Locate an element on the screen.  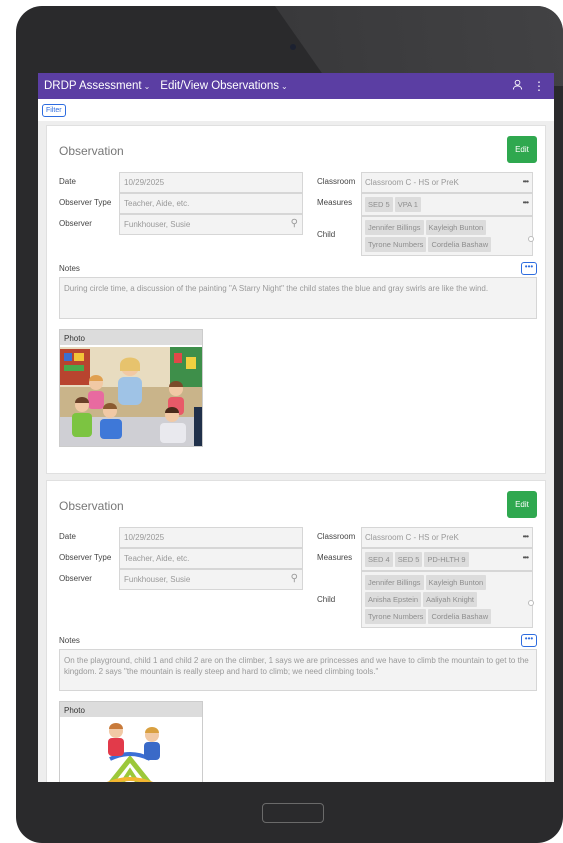
playground-photo is located at coordinates (131, 750).